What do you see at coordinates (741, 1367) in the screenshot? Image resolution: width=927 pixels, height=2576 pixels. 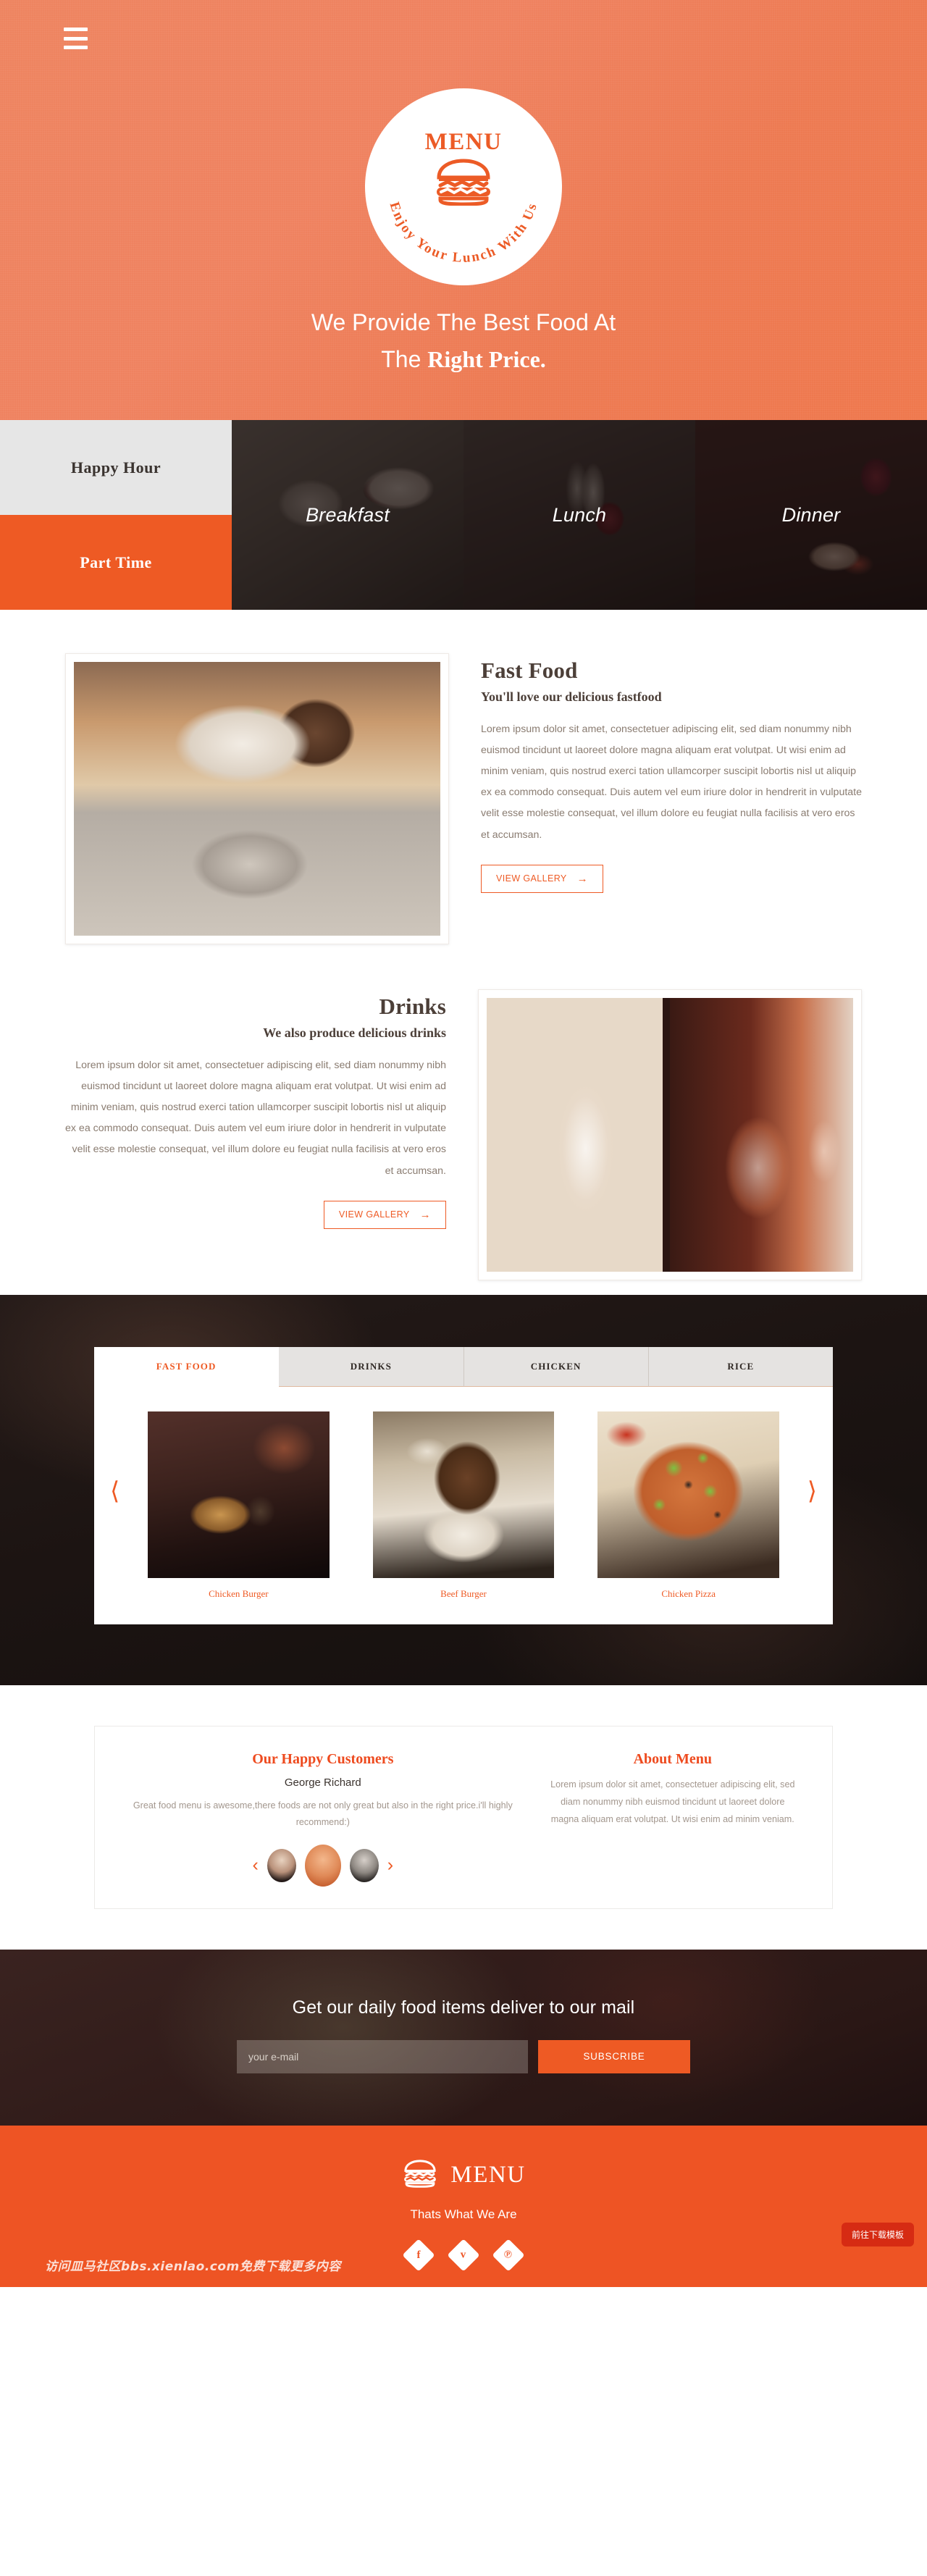 I see `gallery-tab-rice: RICE` at bounding box center [741, 1367].